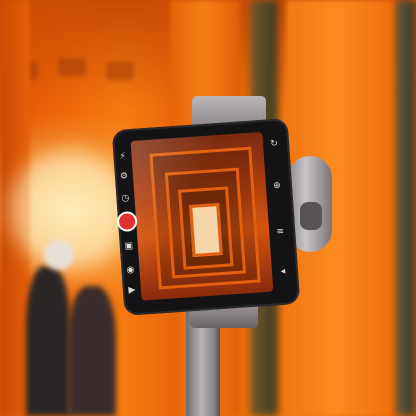 Image resolution: width=416 pixels, height=416 pixels. What do you see at coordinates (406, 208) in the screenshot?
I see `foliage-edge` at bounding box center [406, 208].